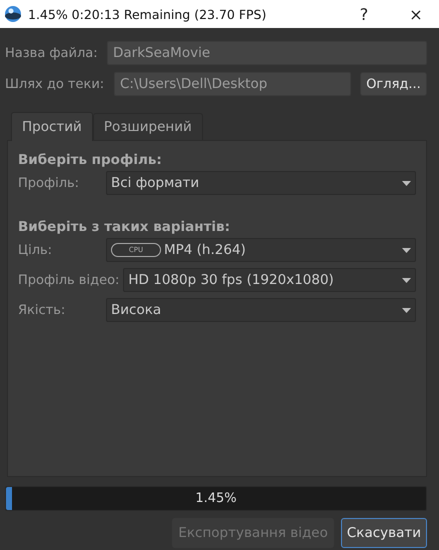 The width and height of the screenshot is (439, 550). What do you see at coordinates (36, 250) in the screenshot?
I see `field-label: Ціль:` at bounding box center [36, 250].